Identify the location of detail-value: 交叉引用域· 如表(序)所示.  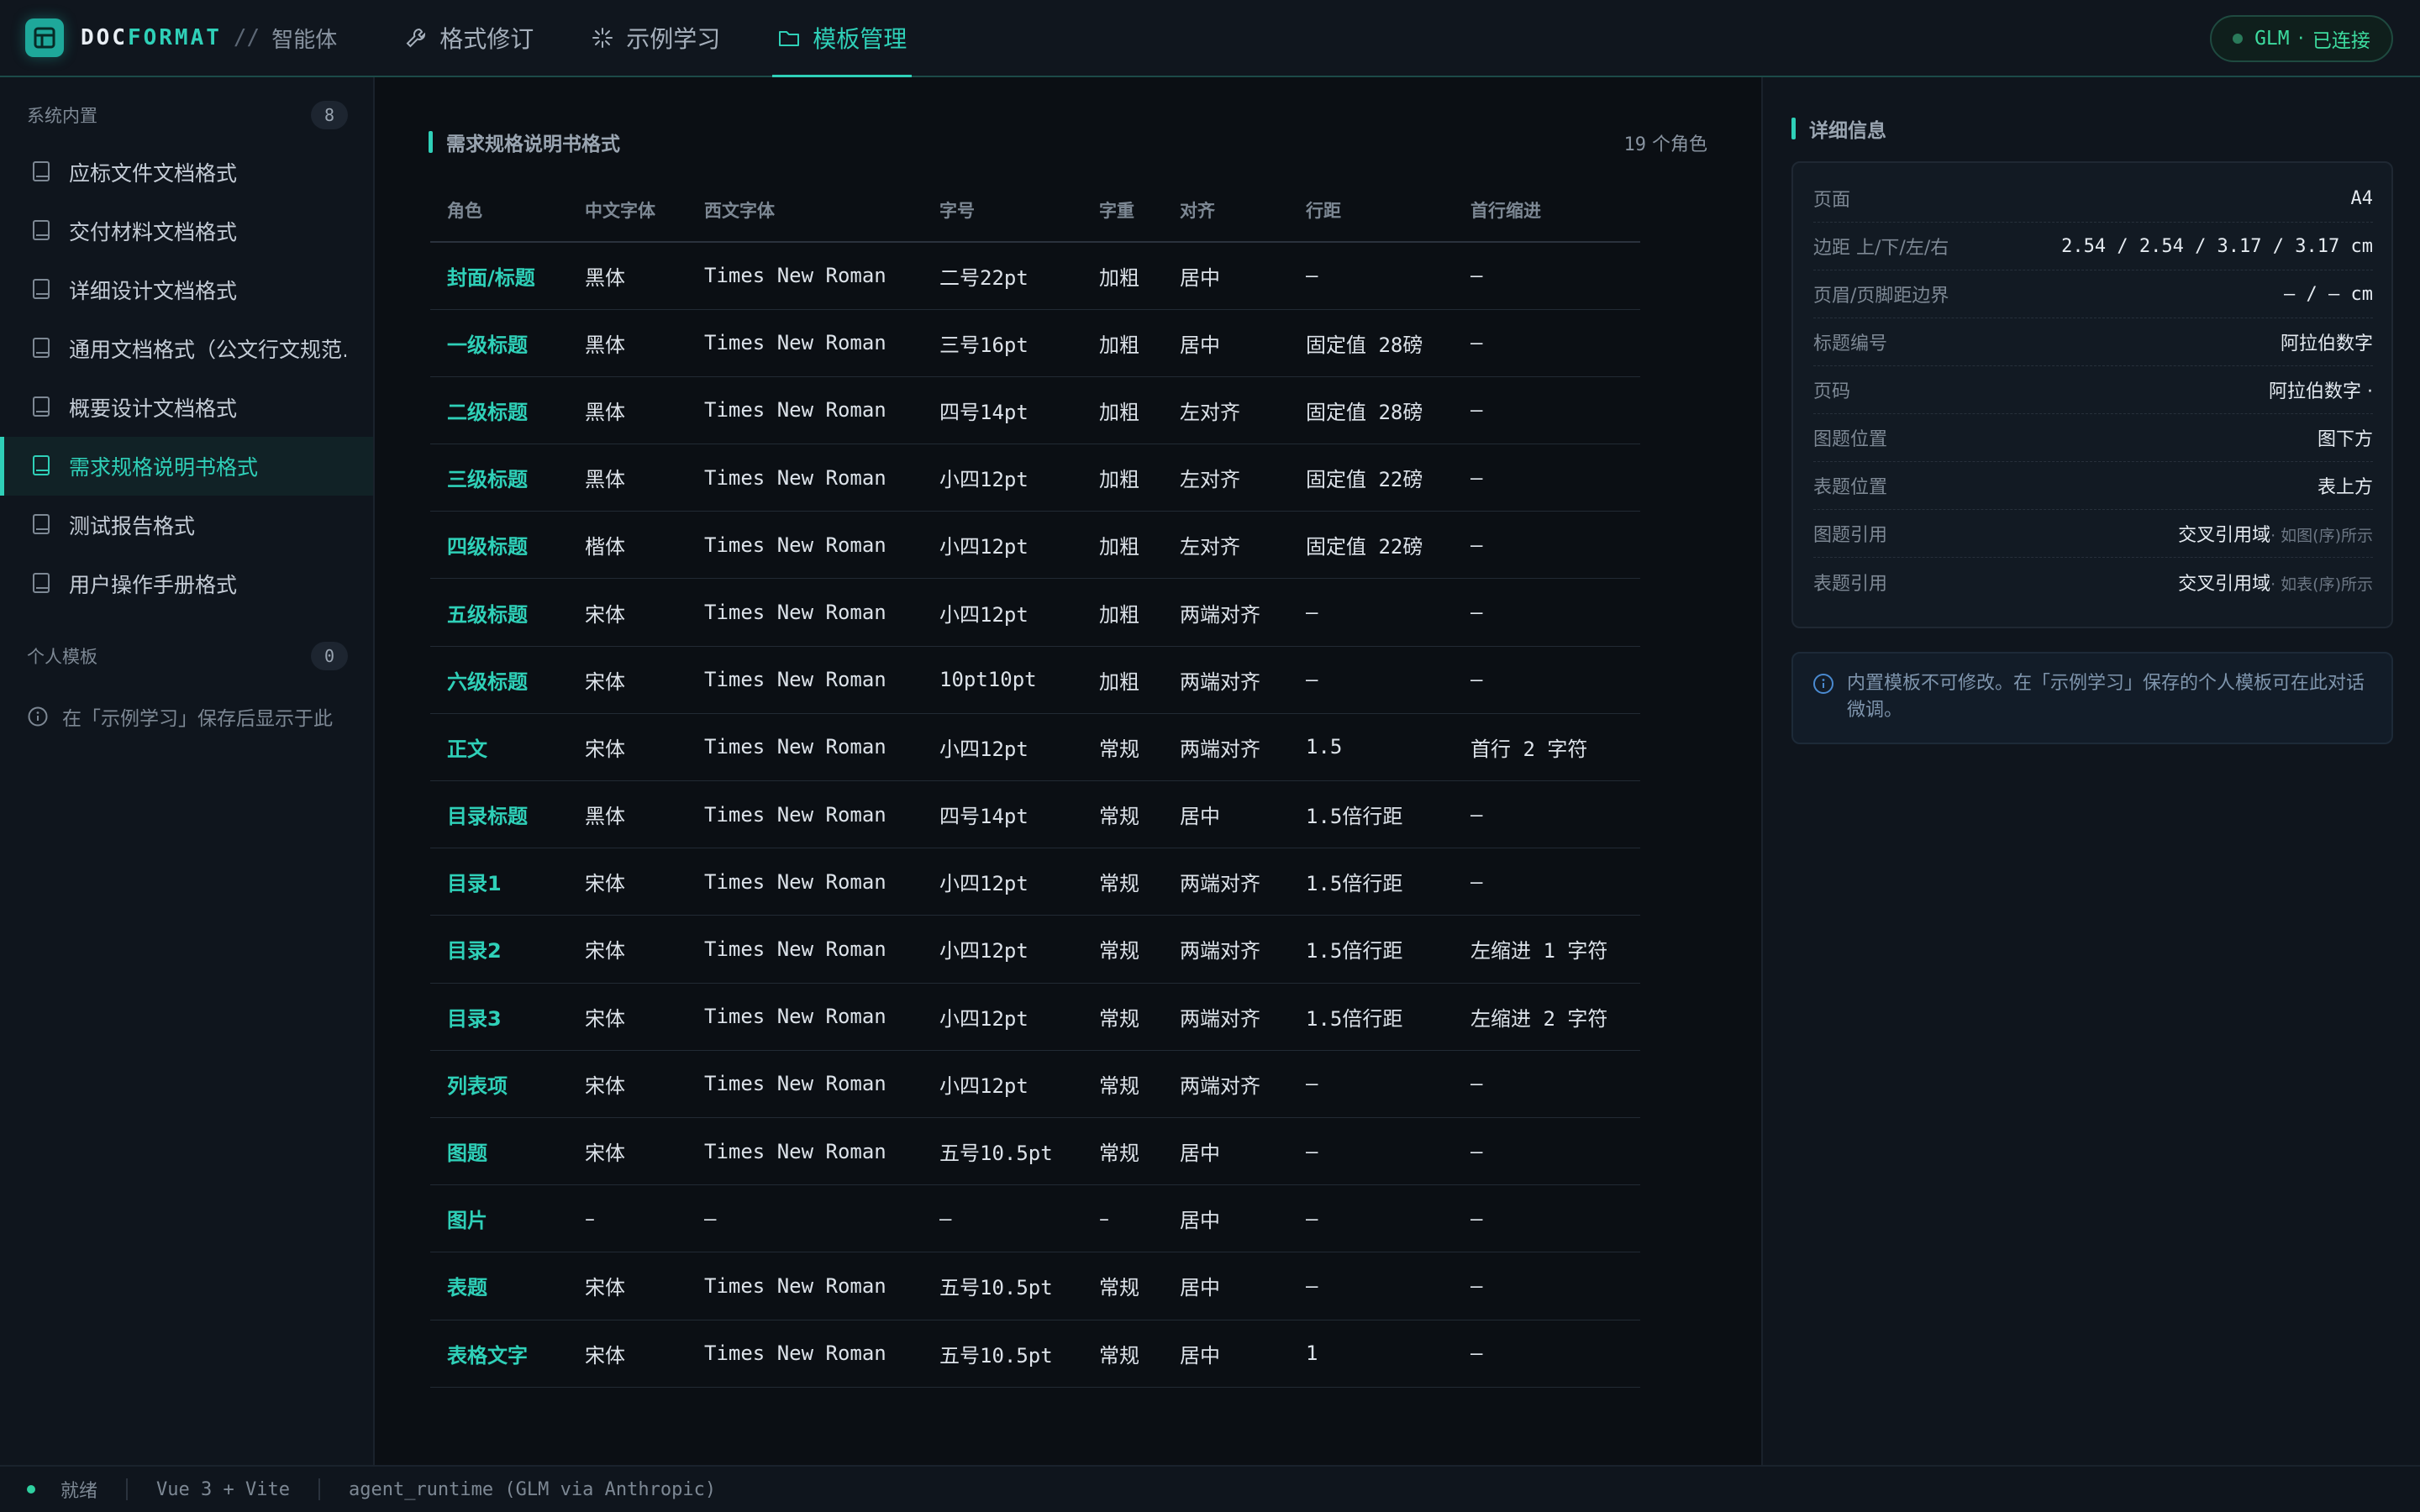
(2275, 584).